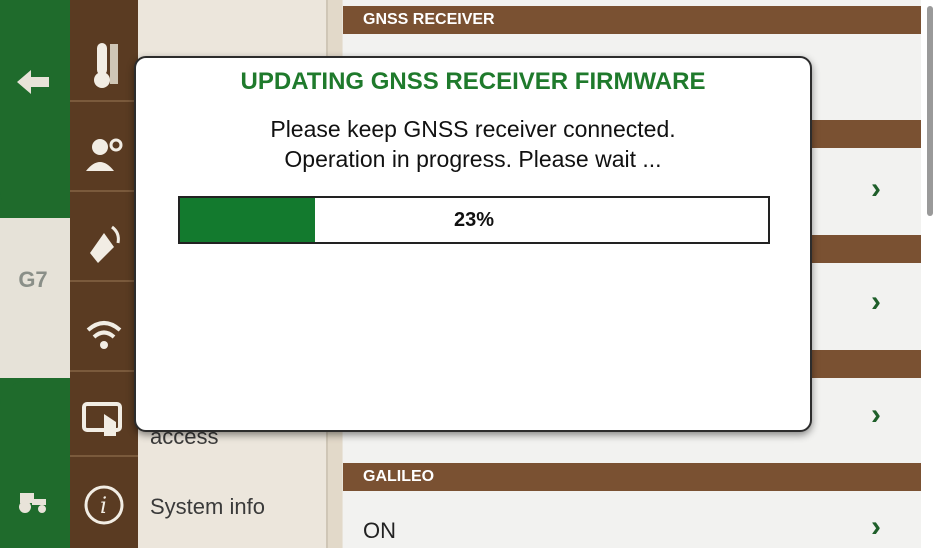  What do you see at coordinates (632, 477) in the screenshot?
I see `section-header-galileo: GALILEO` at bounding box center [632, 477].